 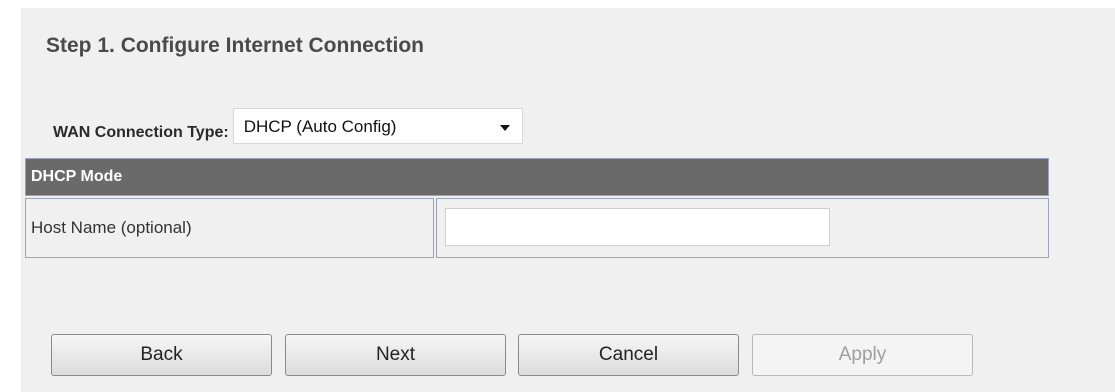 What do you see at coordinates (504, 128) in the screenshot?
I see `chevron-down-icon` at bounding box center [504, 128].